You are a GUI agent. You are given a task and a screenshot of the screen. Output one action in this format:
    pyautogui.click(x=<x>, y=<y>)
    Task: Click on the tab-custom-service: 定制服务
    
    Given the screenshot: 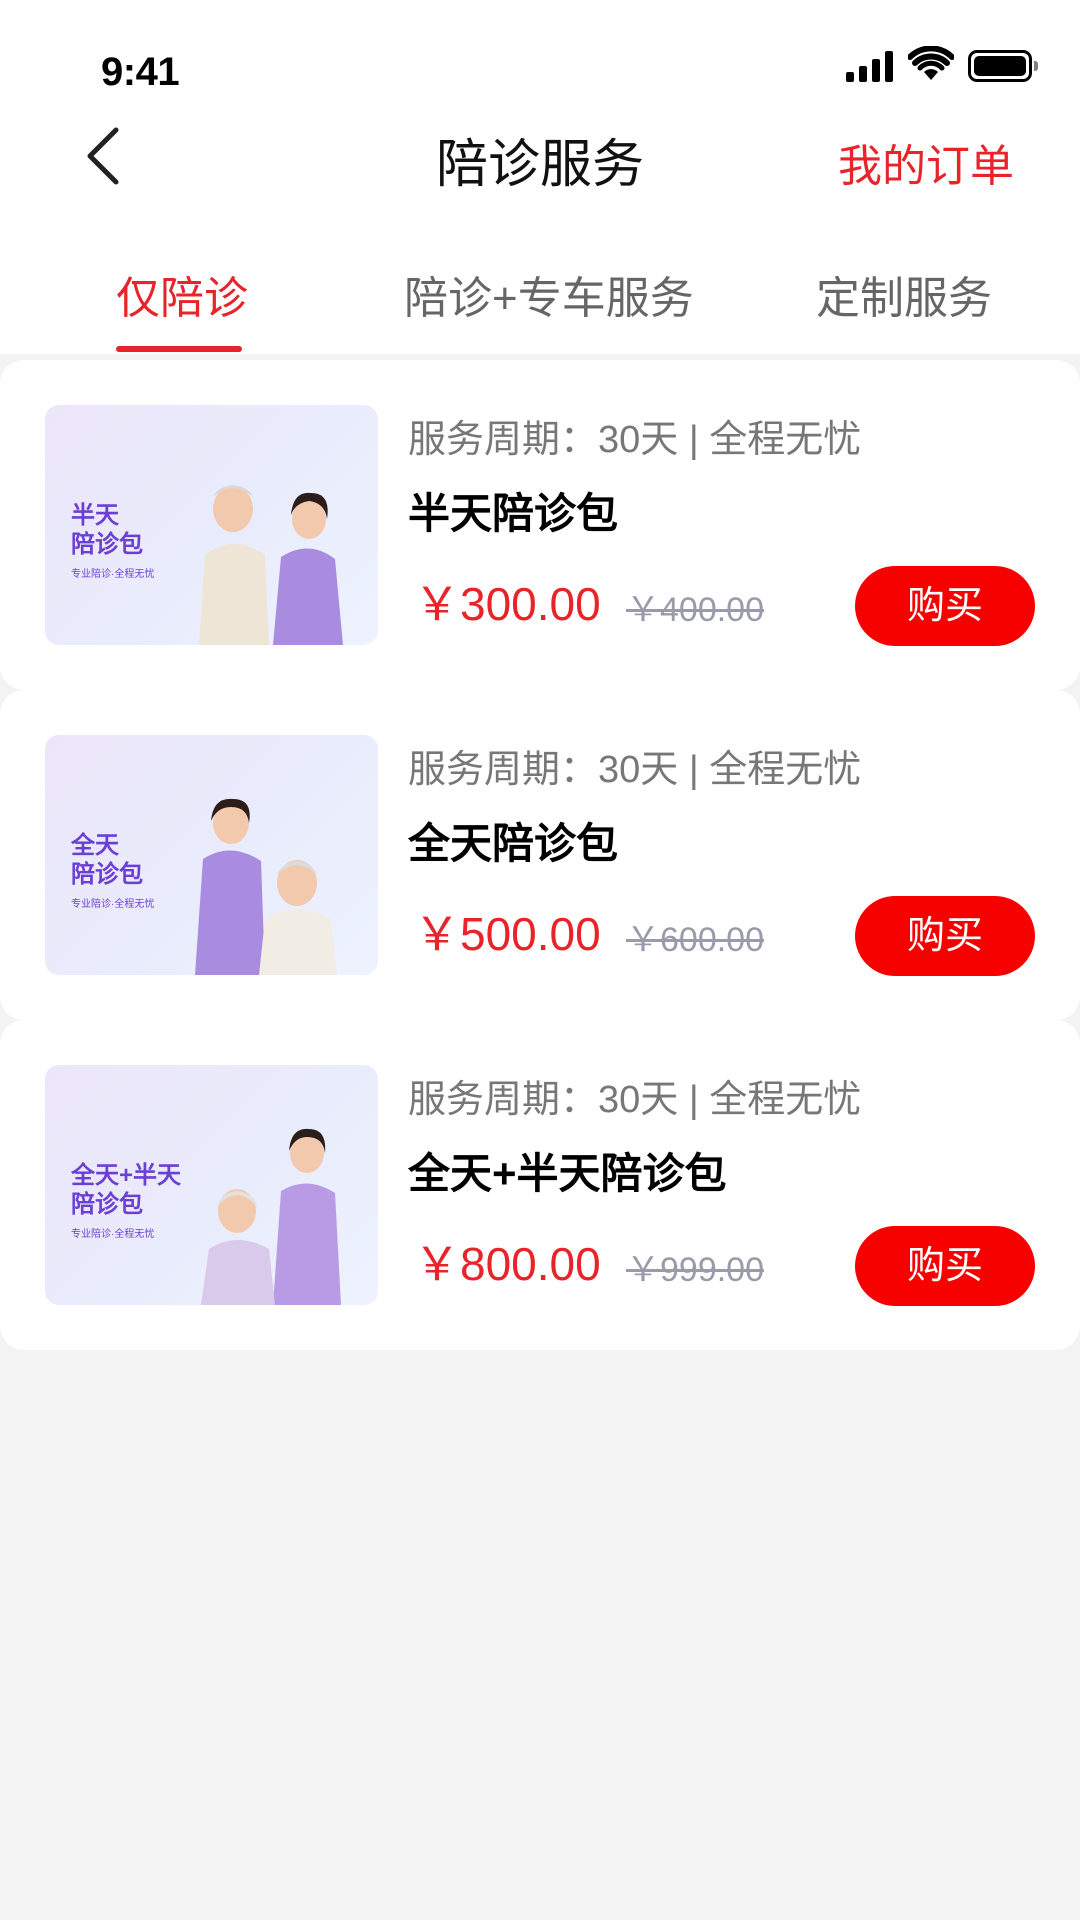 What is the action you would take?
    pyautogui.click(x=904, y=294)
    